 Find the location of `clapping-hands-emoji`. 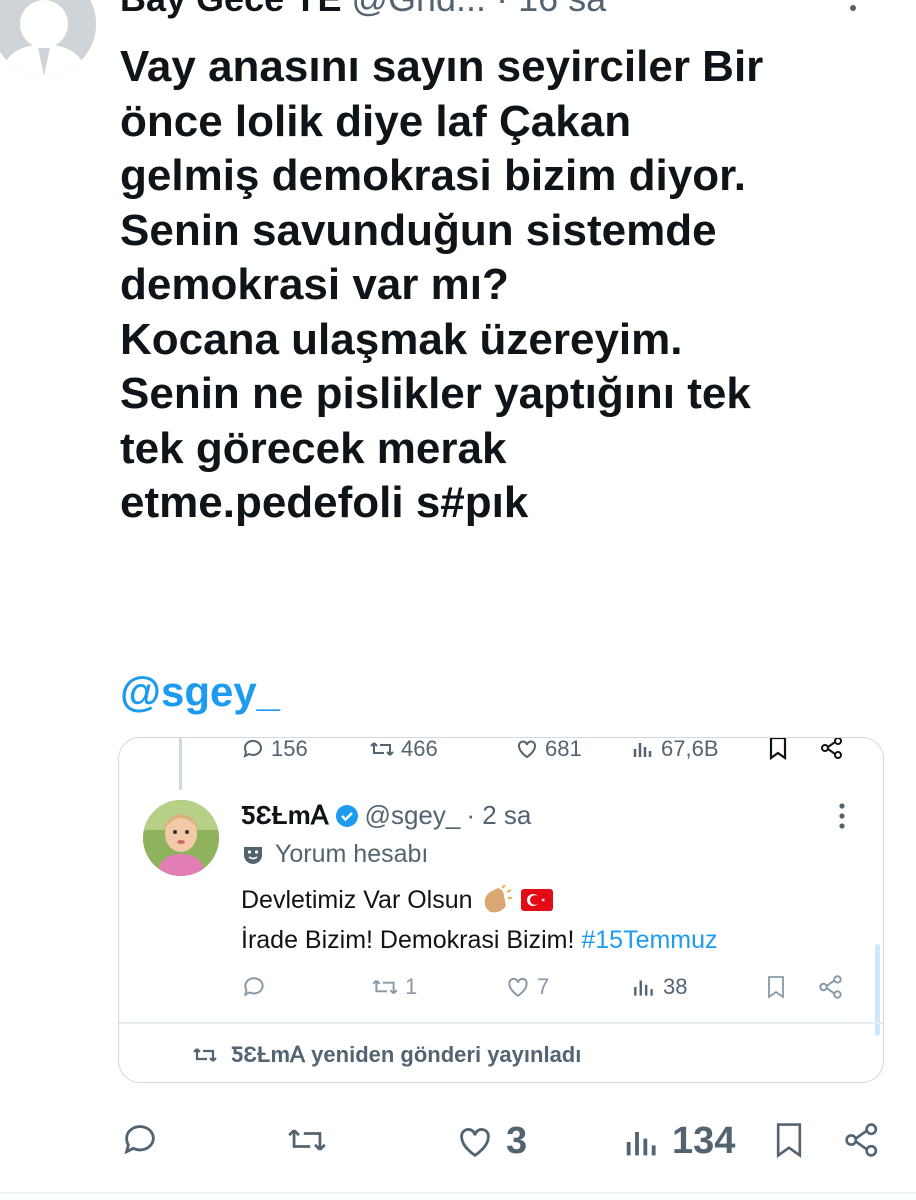

clapping-hands-emoji is located at coordinates (498, 898).